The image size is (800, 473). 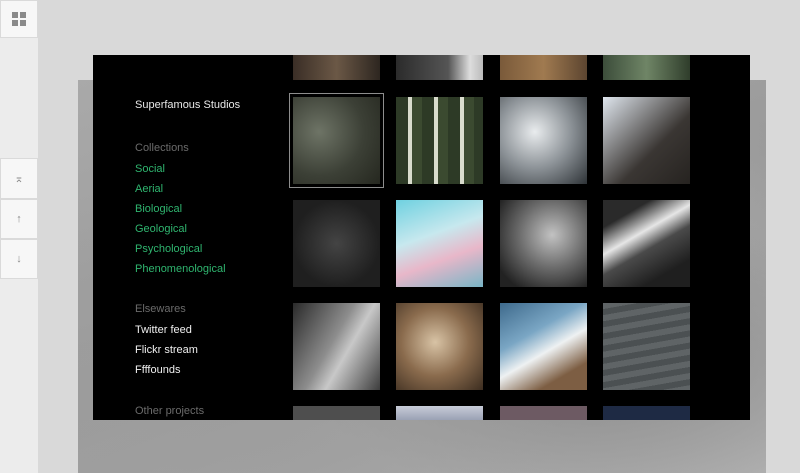 I want to click on grid-icon, so click(x=19, y=19).